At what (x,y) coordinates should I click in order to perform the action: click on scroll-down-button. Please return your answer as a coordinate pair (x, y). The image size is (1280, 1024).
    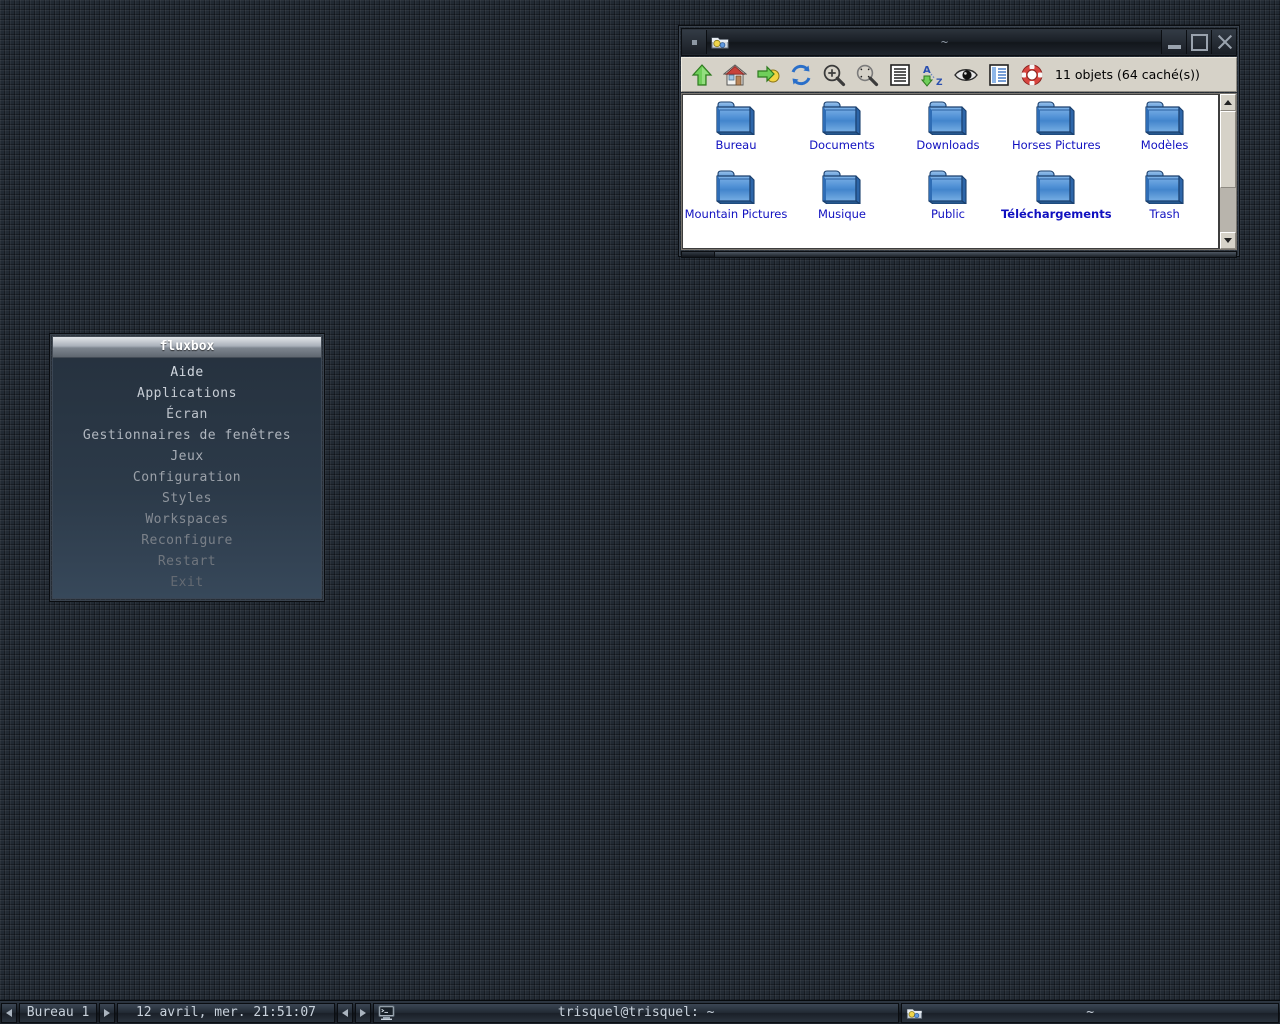
    Looking at the image, I should click on (1227, 240).